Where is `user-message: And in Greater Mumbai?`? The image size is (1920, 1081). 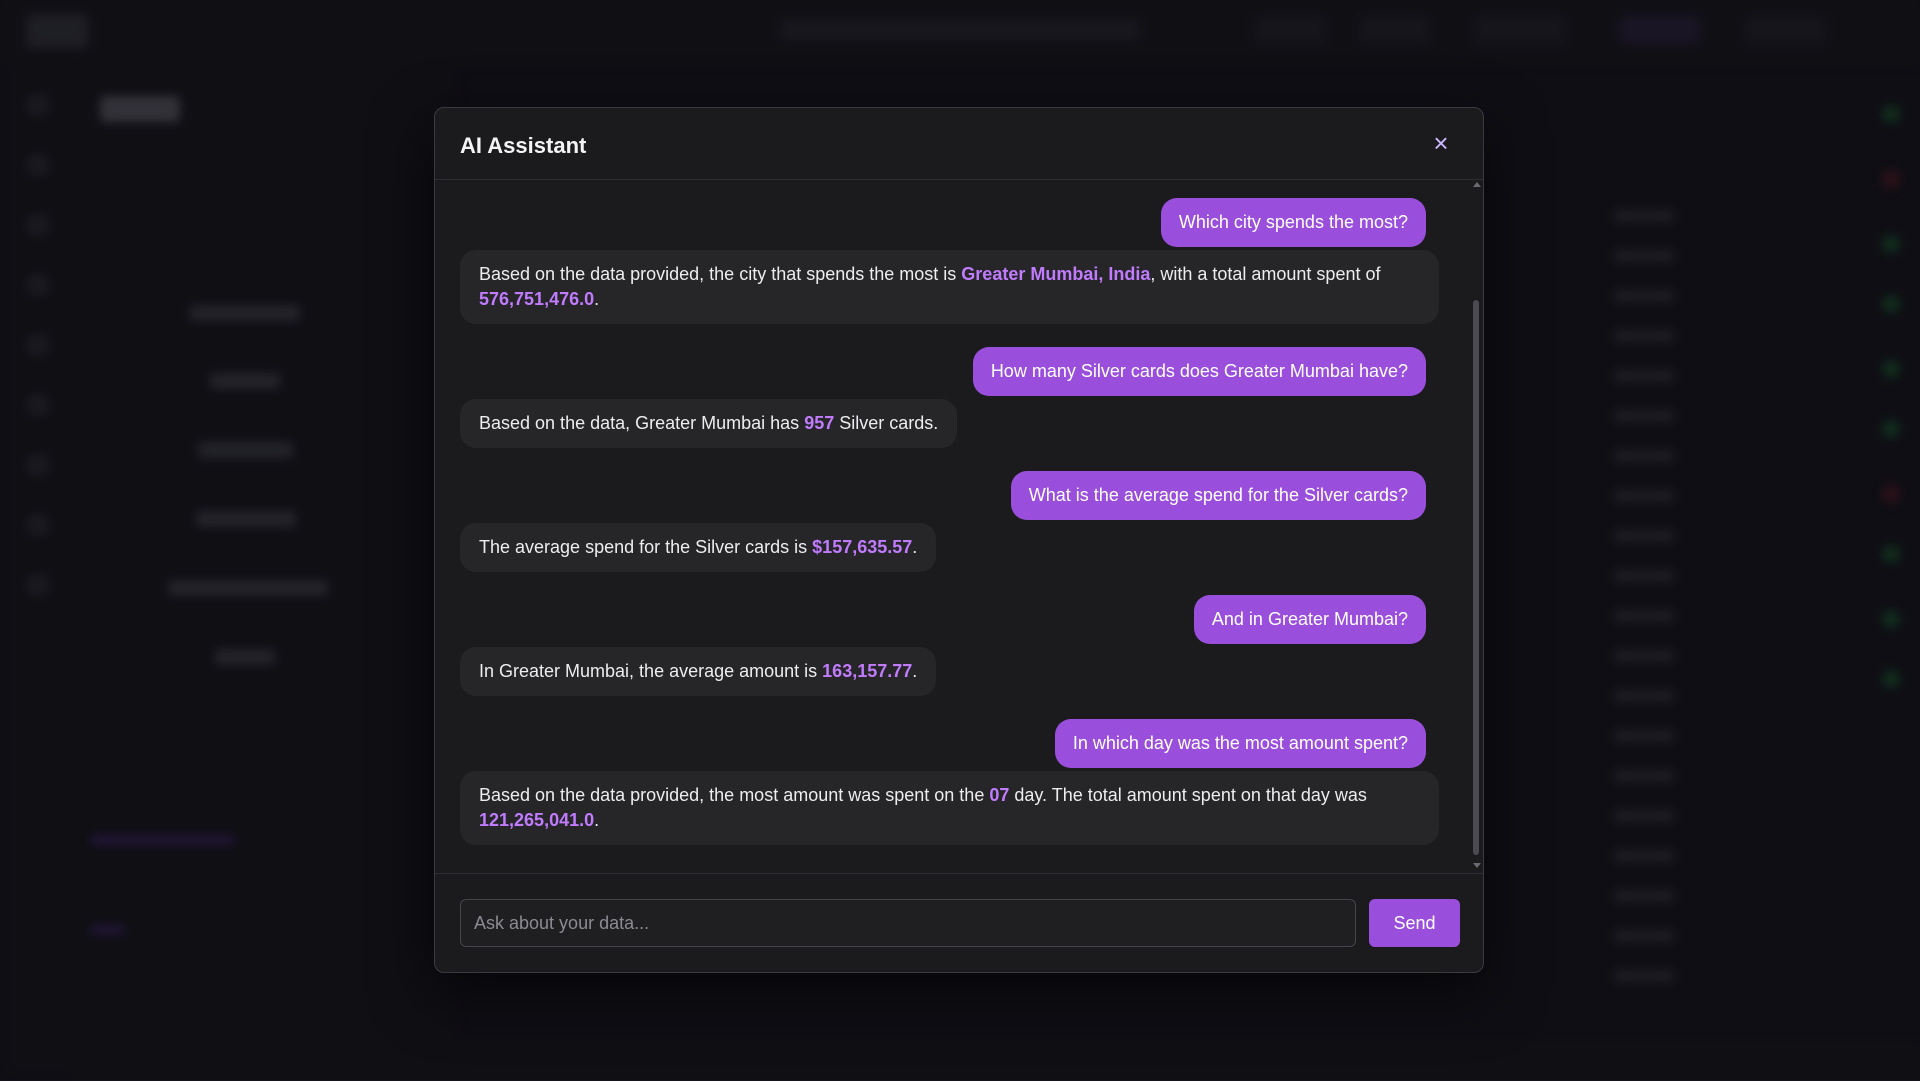
user-message: And in Greater Mumbai? is located at coordinates (1309, 619).